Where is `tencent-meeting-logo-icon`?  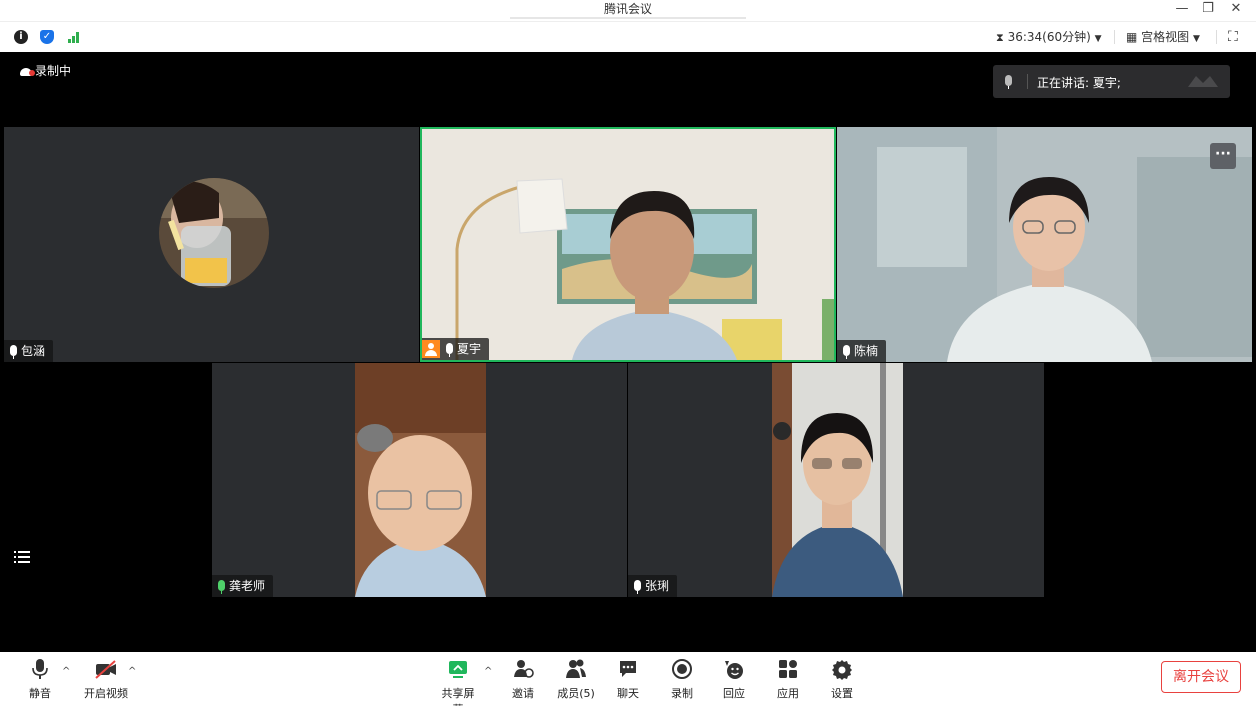
tencent-meeting-logo-icon is located at coordinates (1203, 81).